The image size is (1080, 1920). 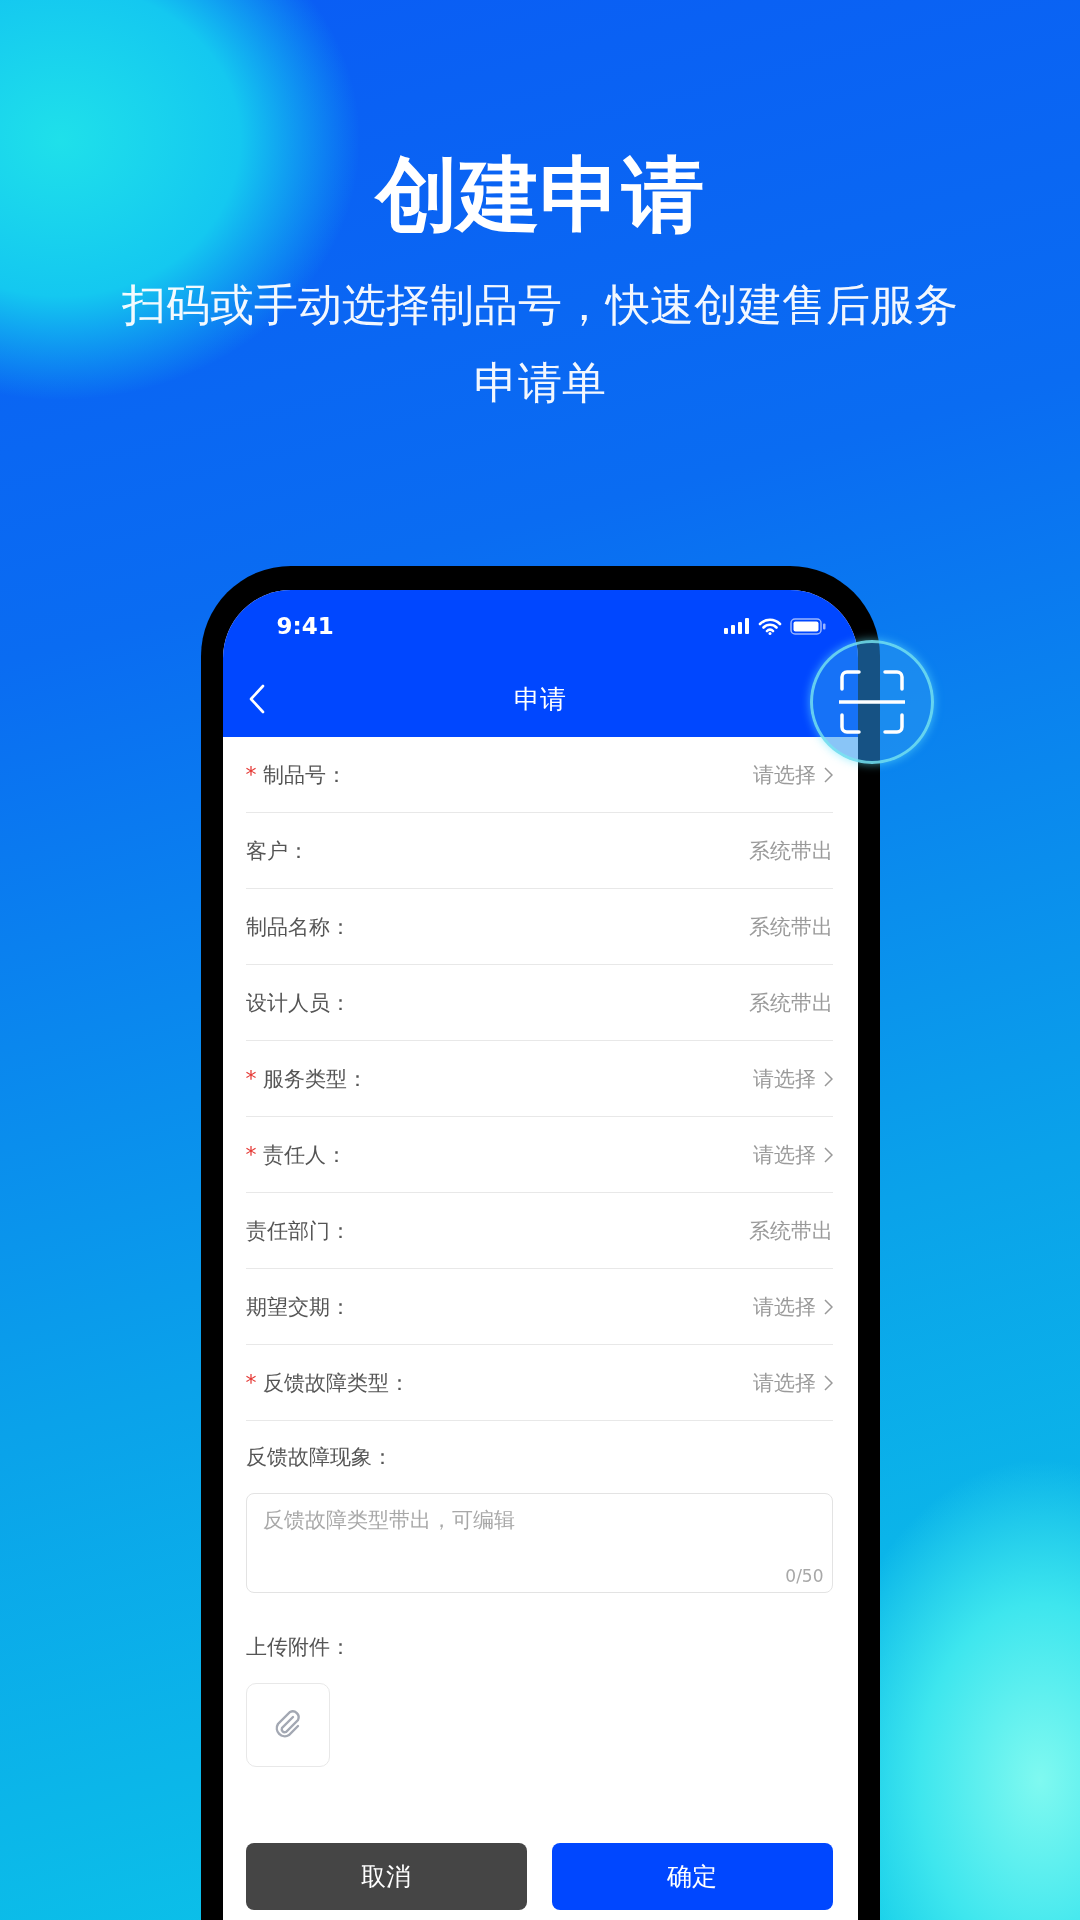 I want to click on battery-icon, so click(x=807, y=626).